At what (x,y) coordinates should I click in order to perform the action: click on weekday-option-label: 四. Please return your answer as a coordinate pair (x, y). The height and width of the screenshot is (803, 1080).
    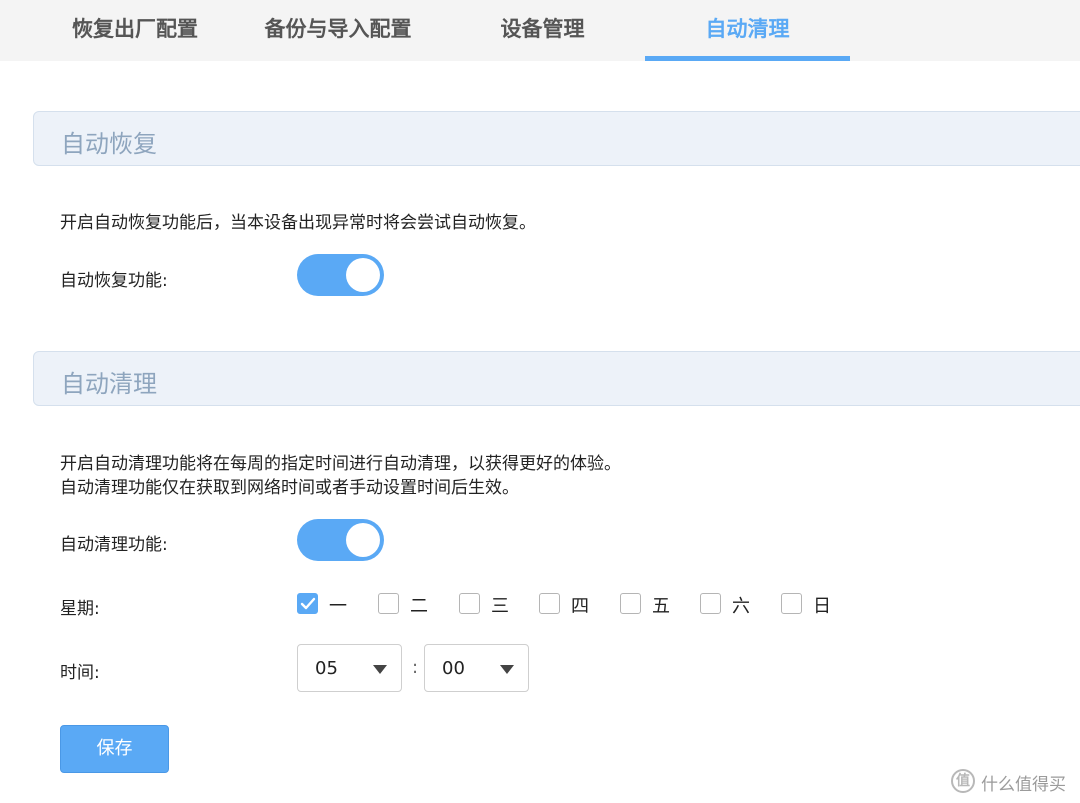
    Looking at the image, I should click on (580, 606).